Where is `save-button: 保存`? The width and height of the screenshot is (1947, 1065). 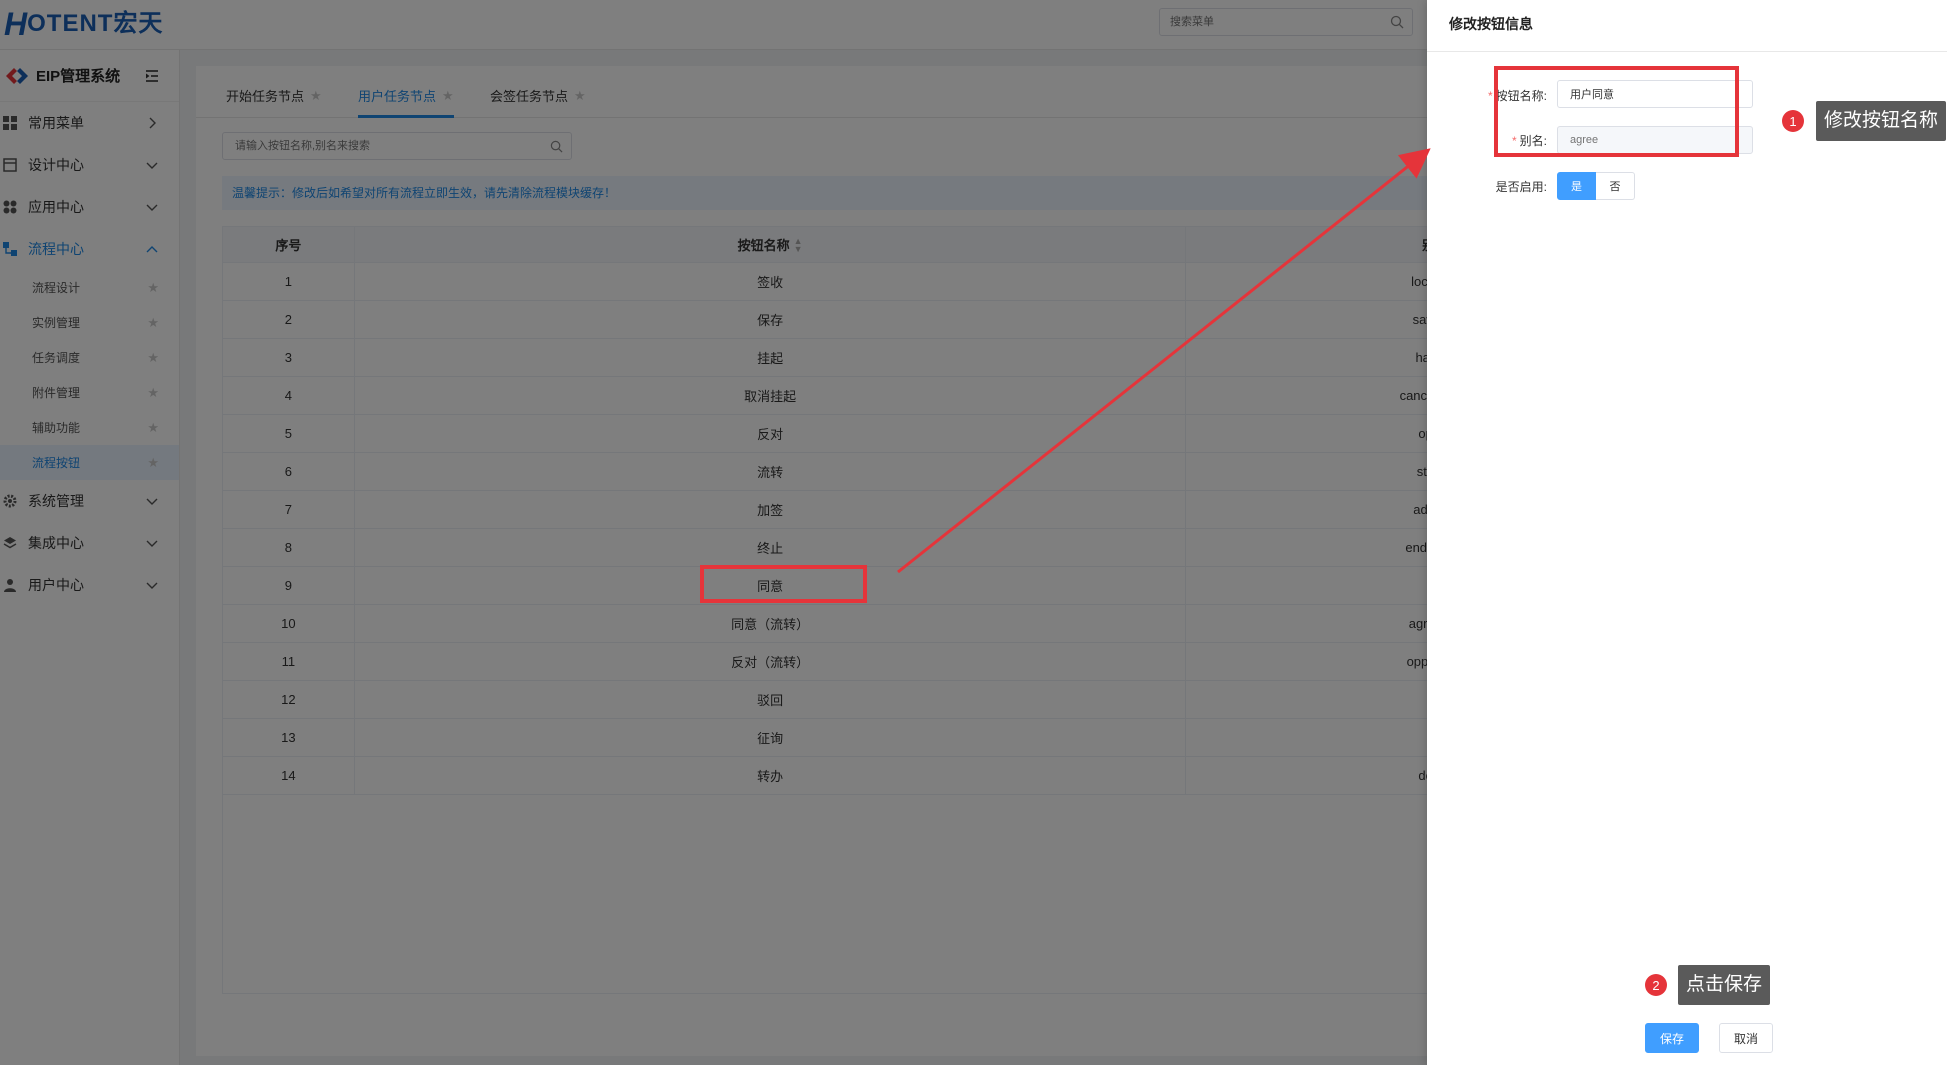 save-button: 保存 is located at coordinates (1672, 1038).